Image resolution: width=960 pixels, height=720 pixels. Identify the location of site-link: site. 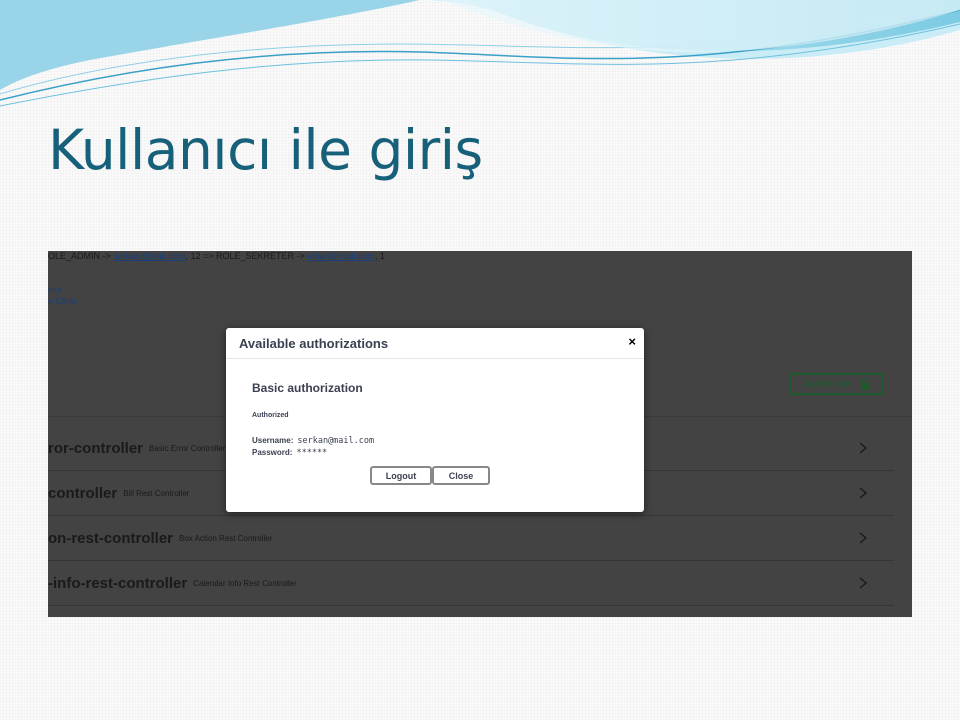
(55, 290).